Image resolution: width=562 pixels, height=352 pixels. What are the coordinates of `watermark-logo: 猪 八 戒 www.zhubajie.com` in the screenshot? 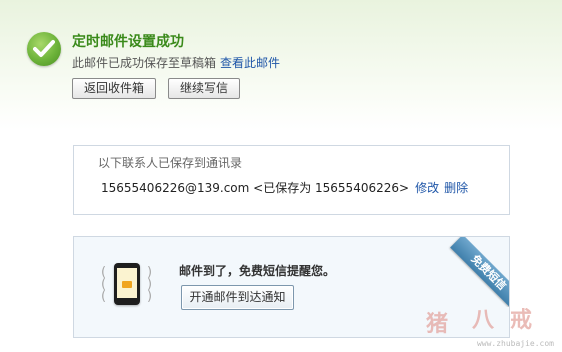 It's located at (489, 325).